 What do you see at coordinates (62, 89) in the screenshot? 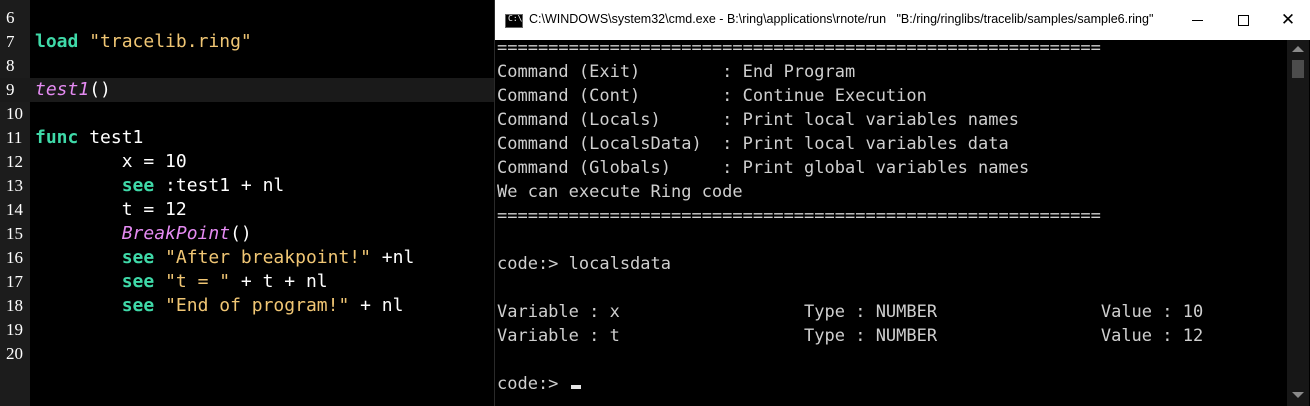
I see `function-token: test1` at bounding box center [62, 89].